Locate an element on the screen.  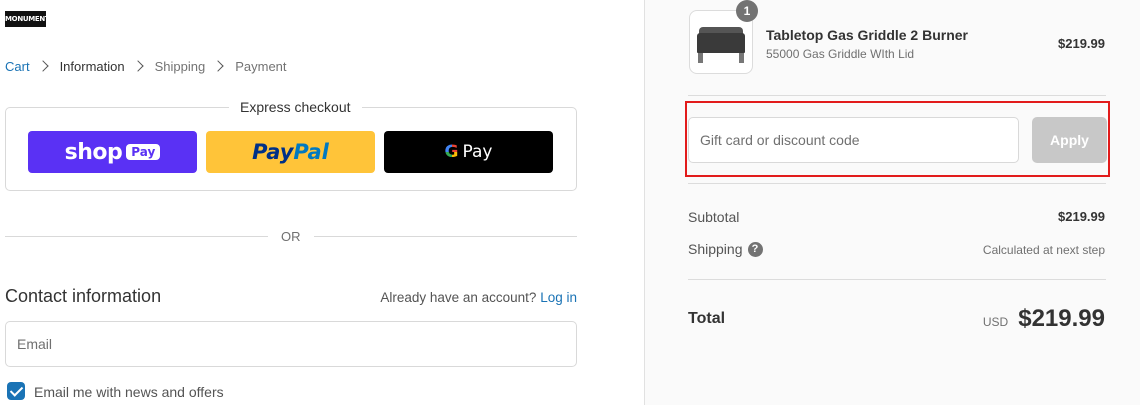
paypal-logo: PayPal is located at coordinates (290, 152).